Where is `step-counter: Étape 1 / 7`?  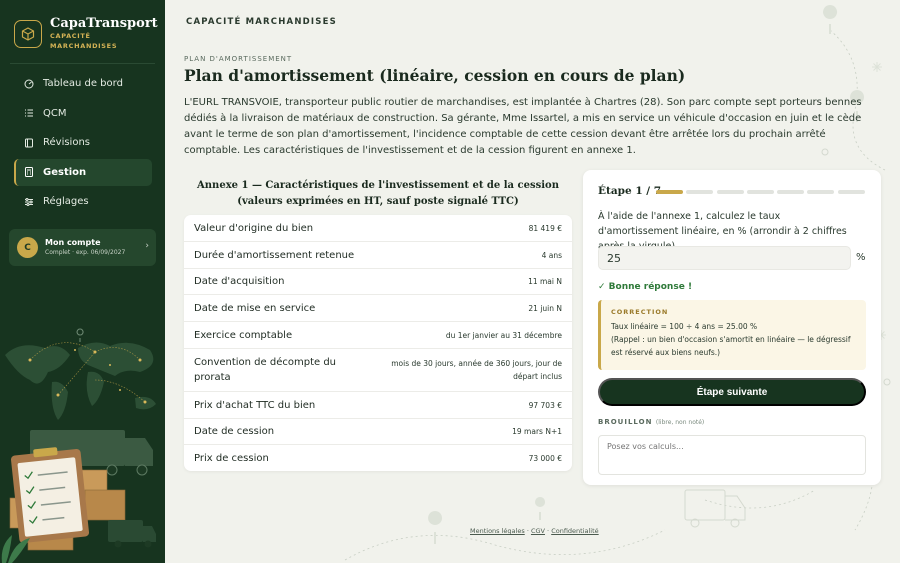
step-counter: Étape 1 / 7 is located at coordinates (630, 191).